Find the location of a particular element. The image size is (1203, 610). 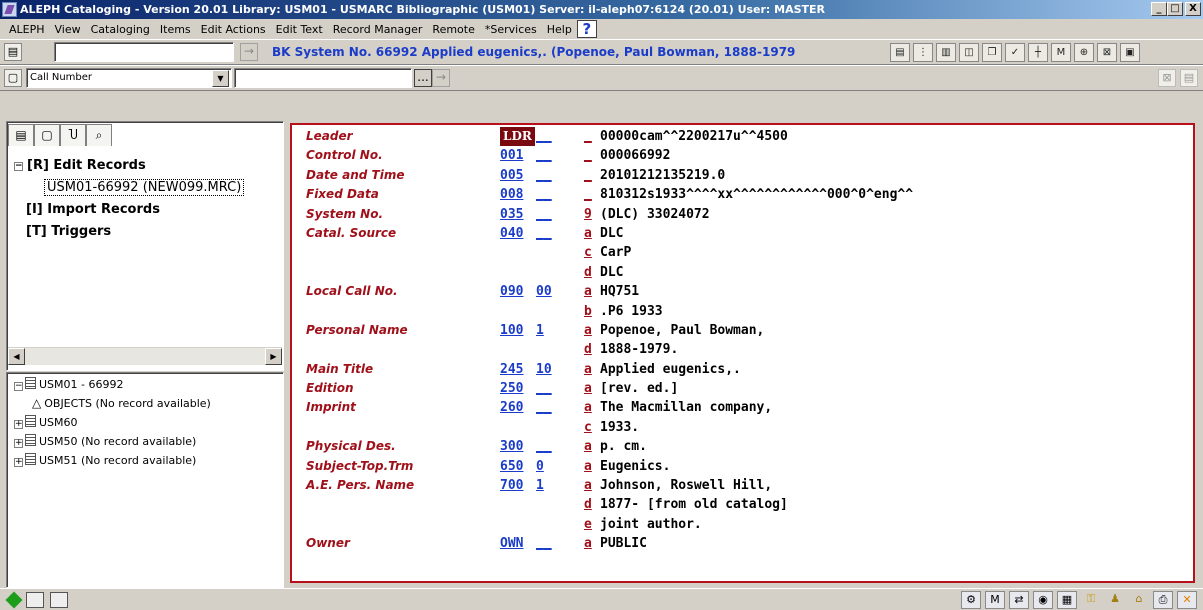

field-value: Applied eugenics,. is located at coordinates (670, 369).